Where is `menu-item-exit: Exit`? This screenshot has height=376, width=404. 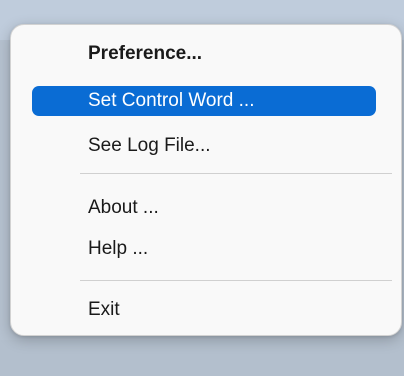
menu-item-exit: Exit is located at coordinates (204, 310).